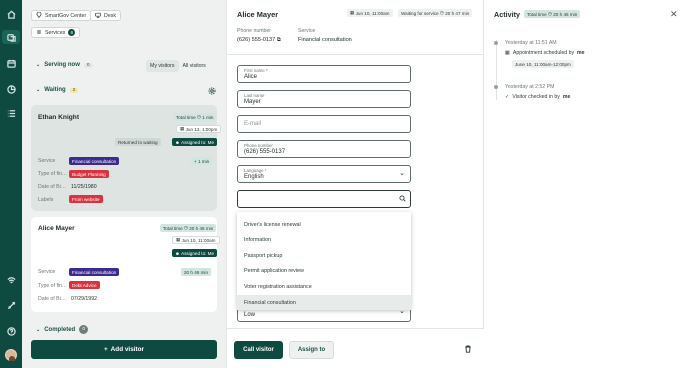  I want to click on dob-value: 11/25/1980, so click(84, 187).